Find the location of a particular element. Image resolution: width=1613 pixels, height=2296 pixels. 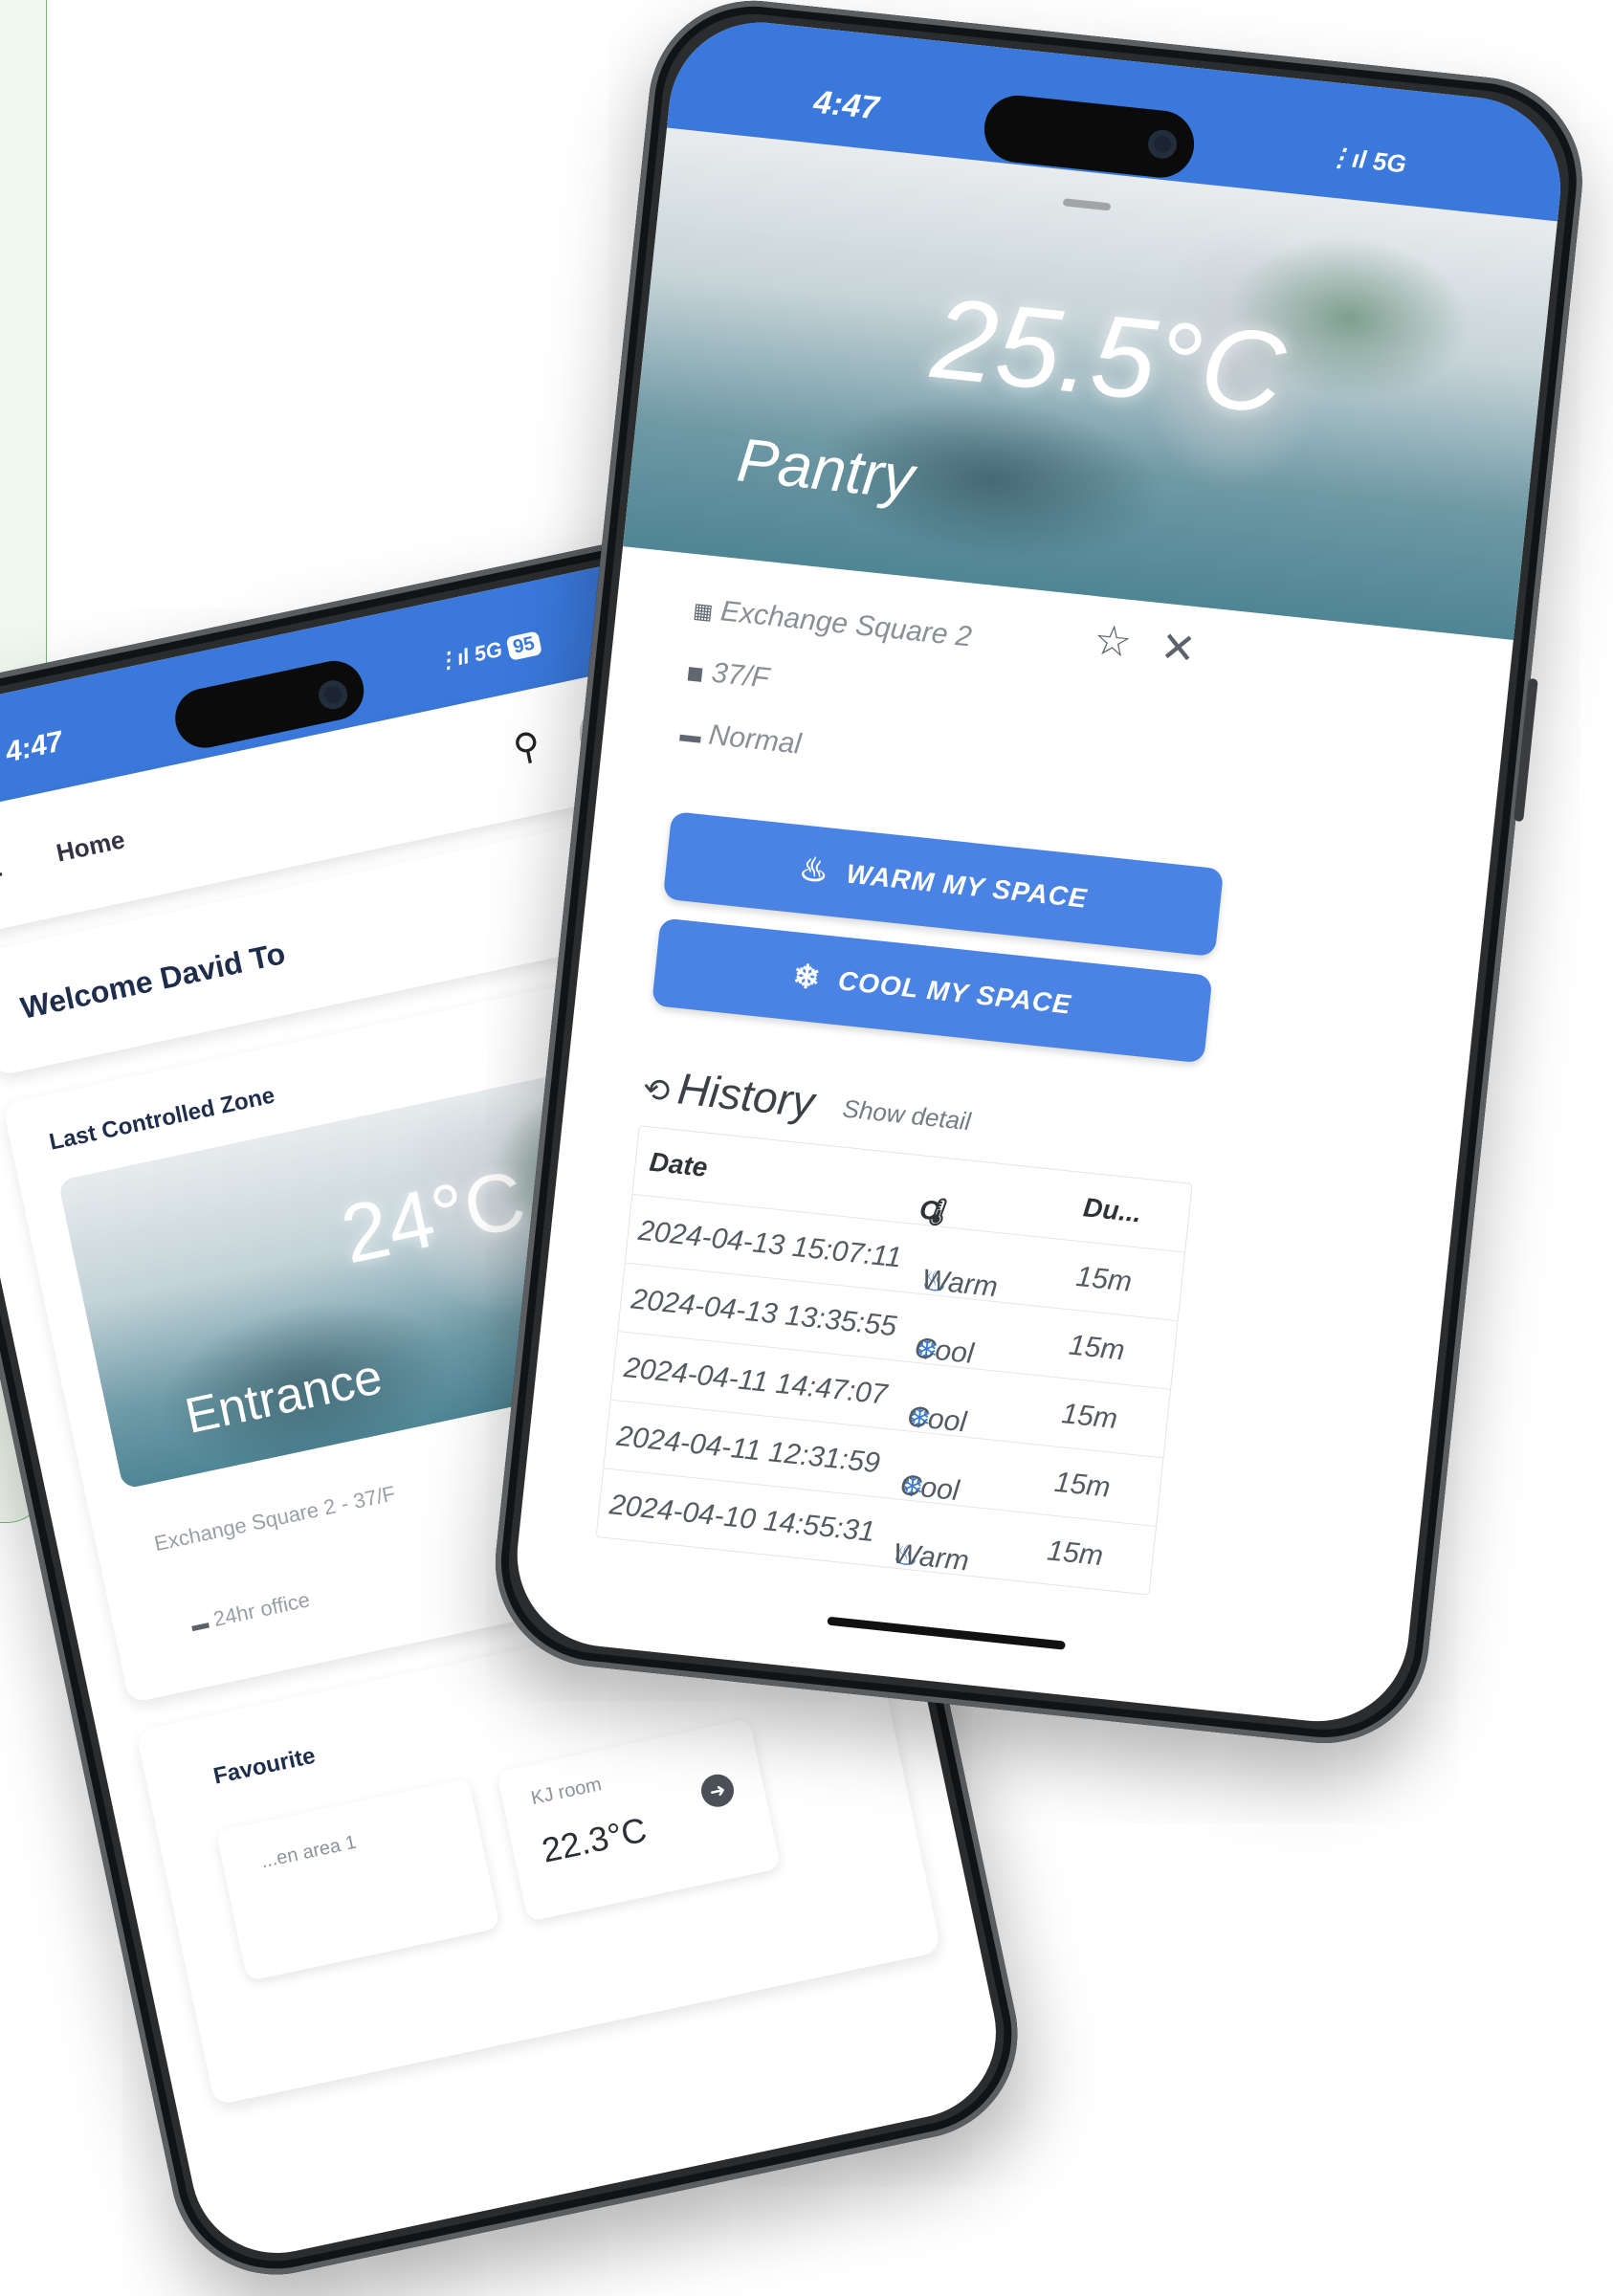

header-date: Date is located at coordinates (678, 1164).